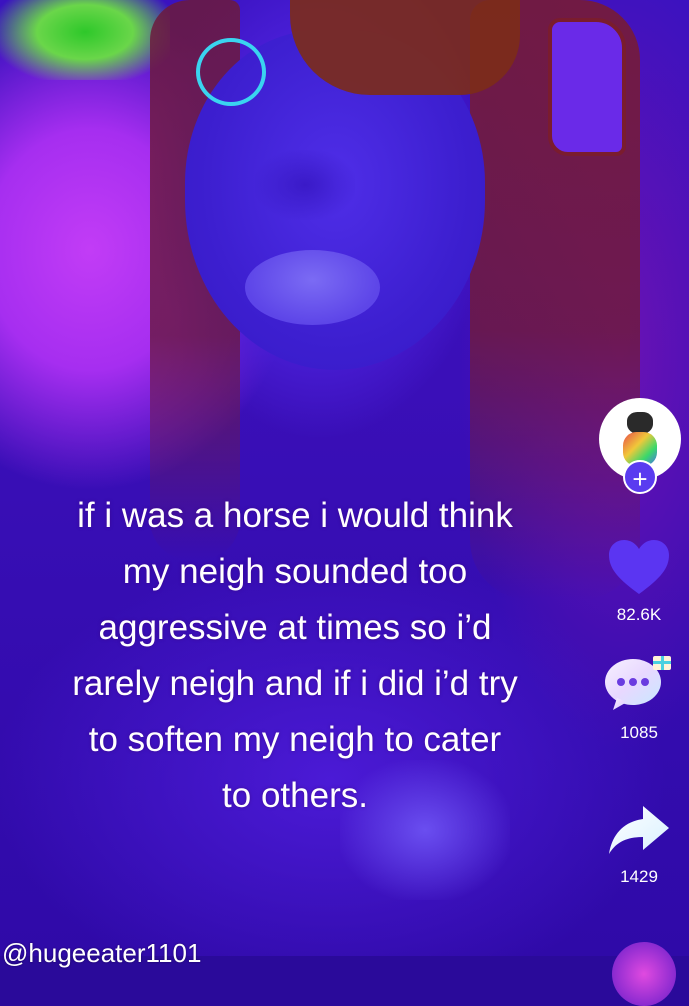 The height and width of the screenshot is (1006, 689). What do you see at coordinates (295, 627) in the screenshot?
I see `caption-line: aggressive at times so i’d` at bounding box center [295, 627].